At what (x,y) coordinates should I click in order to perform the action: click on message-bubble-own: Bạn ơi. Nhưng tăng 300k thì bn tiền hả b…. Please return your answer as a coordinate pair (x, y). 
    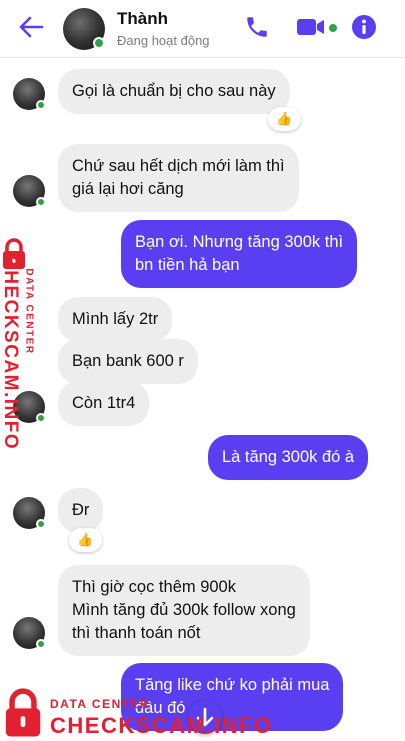
    Looking at the image, I should click on (239, 254).